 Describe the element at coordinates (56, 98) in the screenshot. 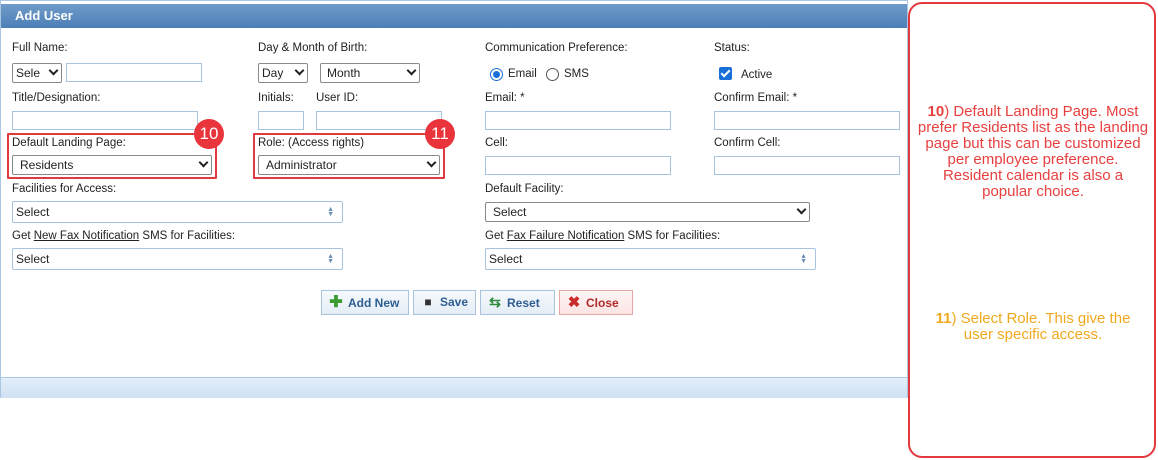

I see `title-label: Title/Designation:` at that location.